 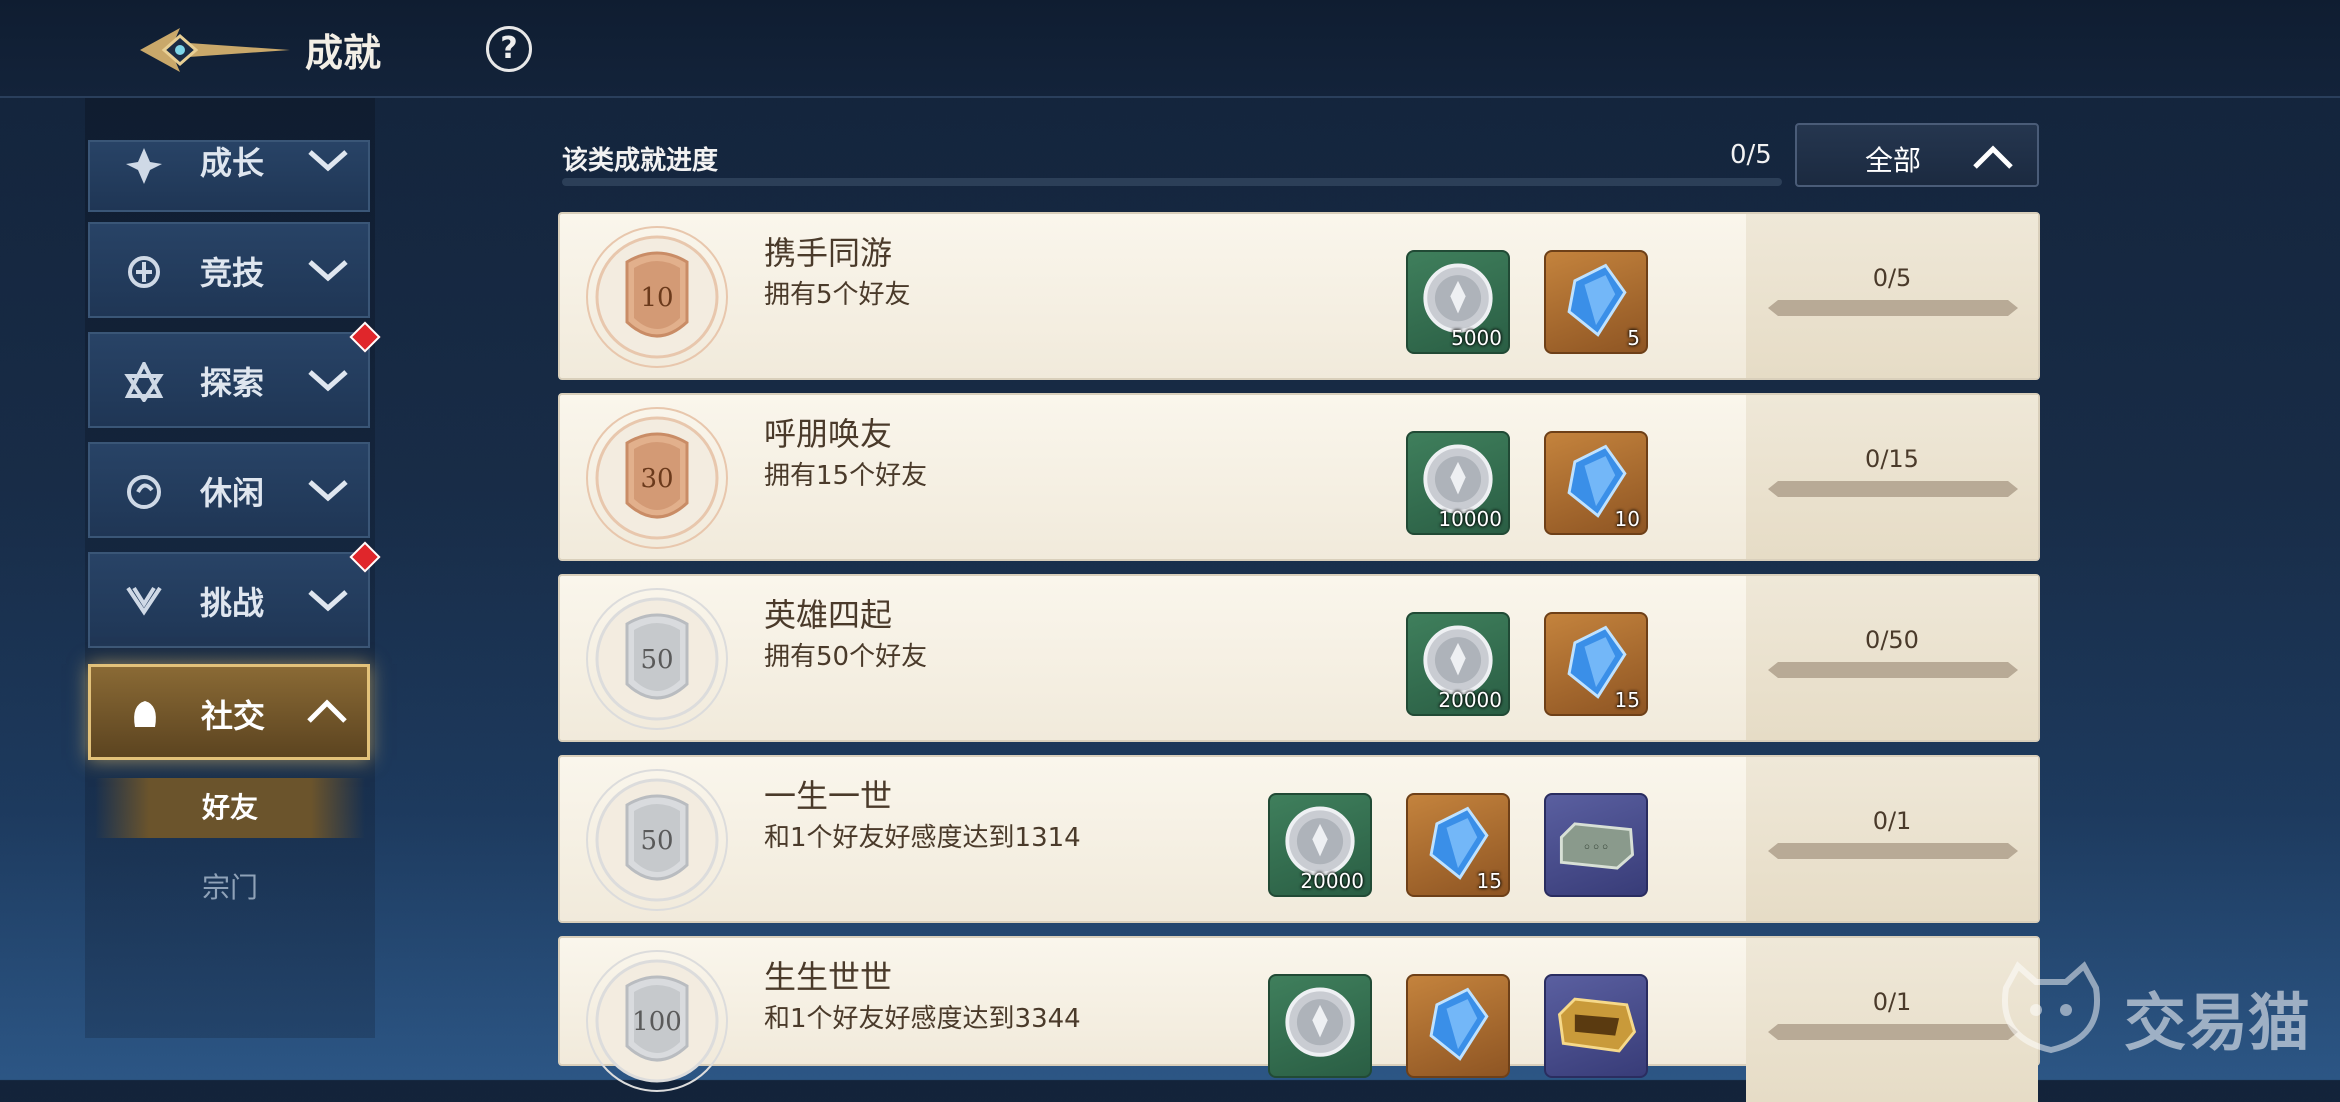 I want to click on achievement-progress-text: 0/15, so click(x=1892, y=459).